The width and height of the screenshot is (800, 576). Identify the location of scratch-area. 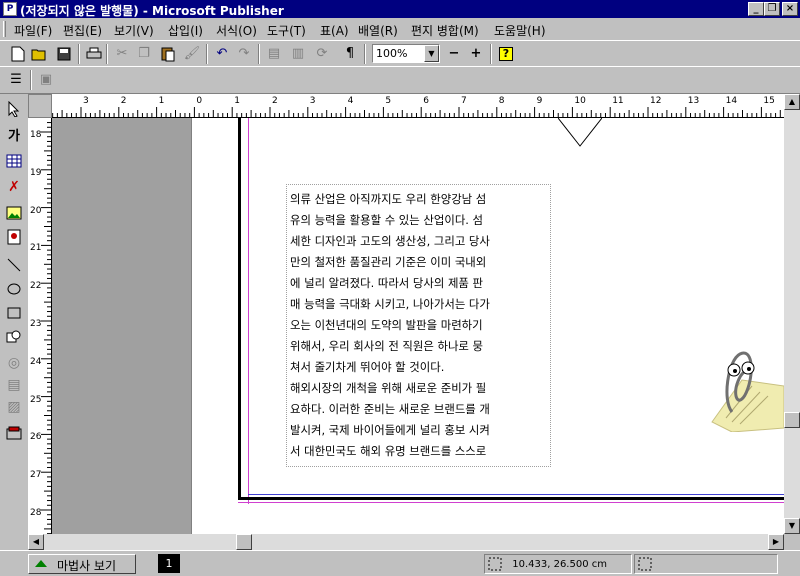
(122, 326).